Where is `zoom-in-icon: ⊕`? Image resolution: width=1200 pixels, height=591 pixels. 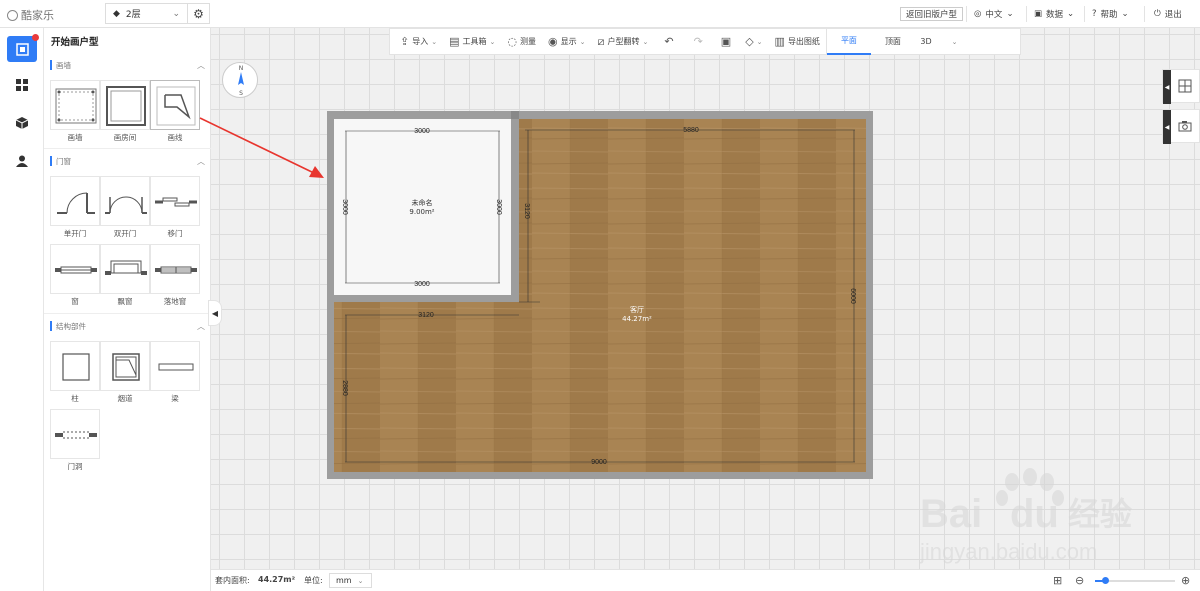 zoom-in-icon: ⊕ is located at coordinates (1186, 580).